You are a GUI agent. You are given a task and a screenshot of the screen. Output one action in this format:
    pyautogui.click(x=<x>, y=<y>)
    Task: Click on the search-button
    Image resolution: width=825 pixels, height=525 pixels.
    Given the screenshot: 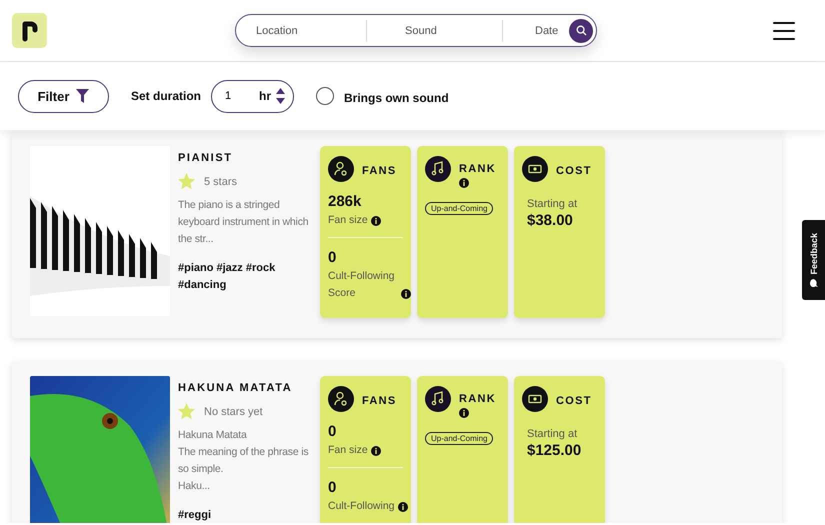 What is the action you would take?
    pyautogui.click(x=581, y=30)
    